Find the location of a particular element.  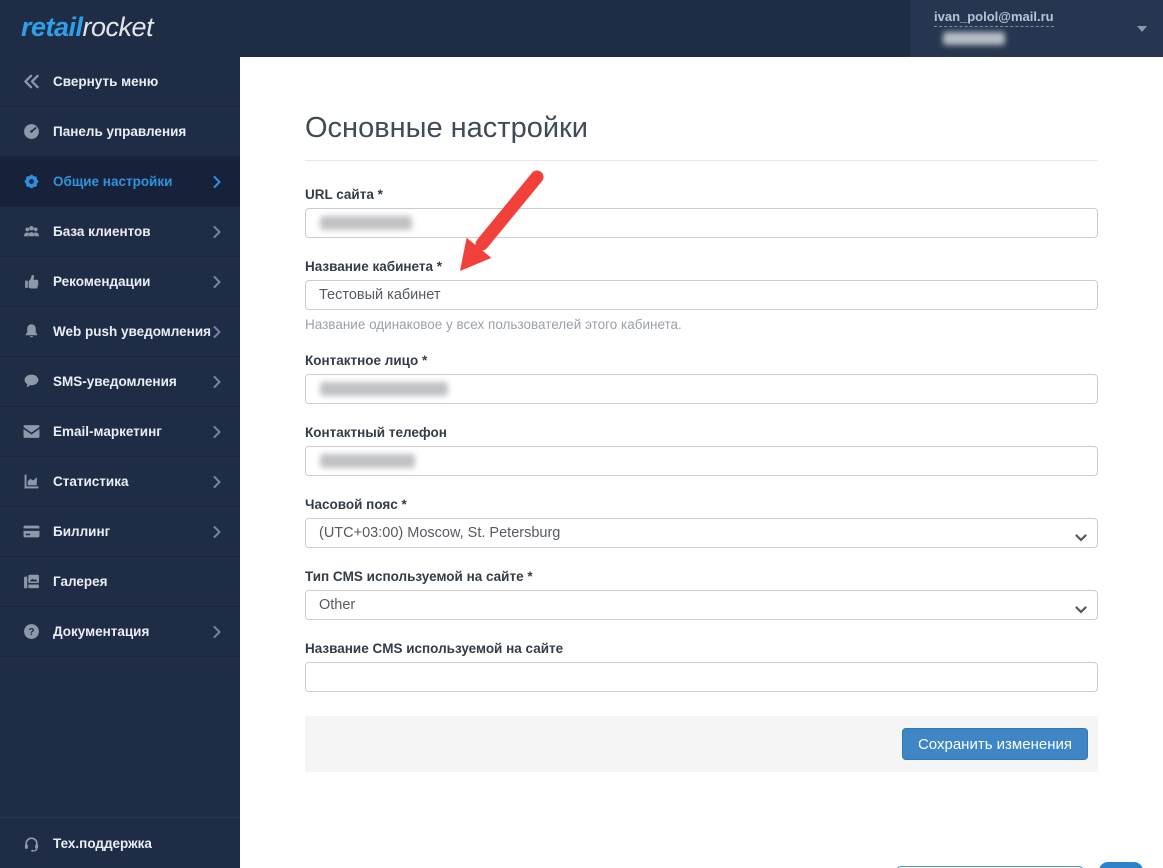

page-title: Основные настройки is located at coordinates (446, 128).